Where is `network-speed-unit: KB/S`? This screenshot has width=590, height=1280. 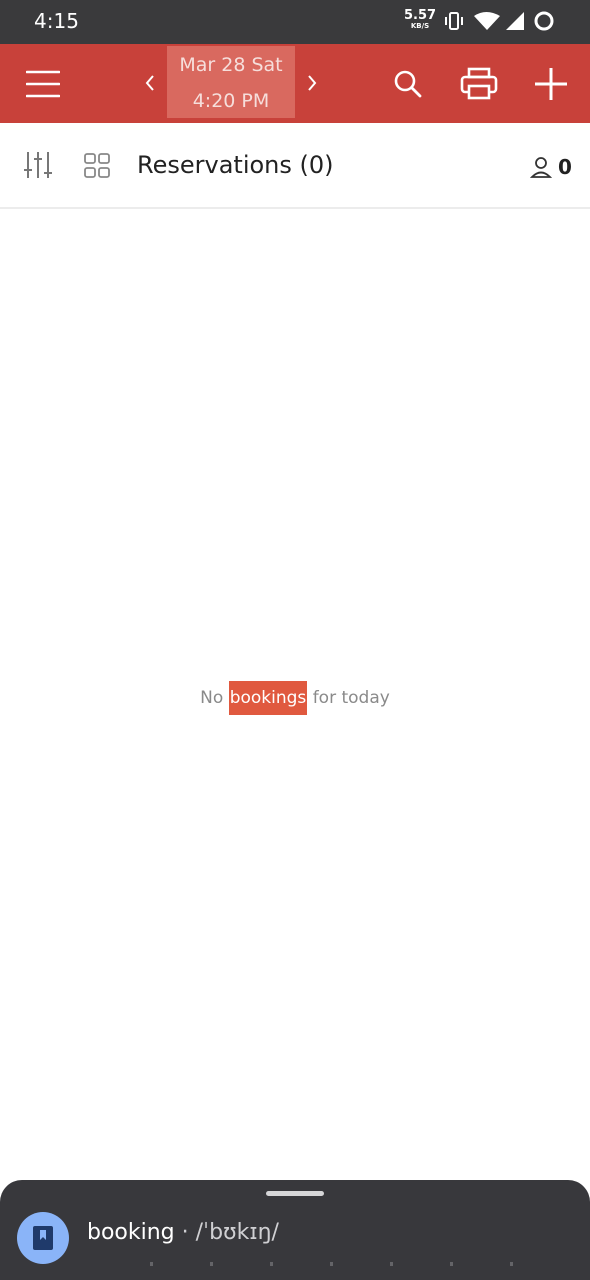
network-speed-unit: KB/S is located at coordinates (420, 26).